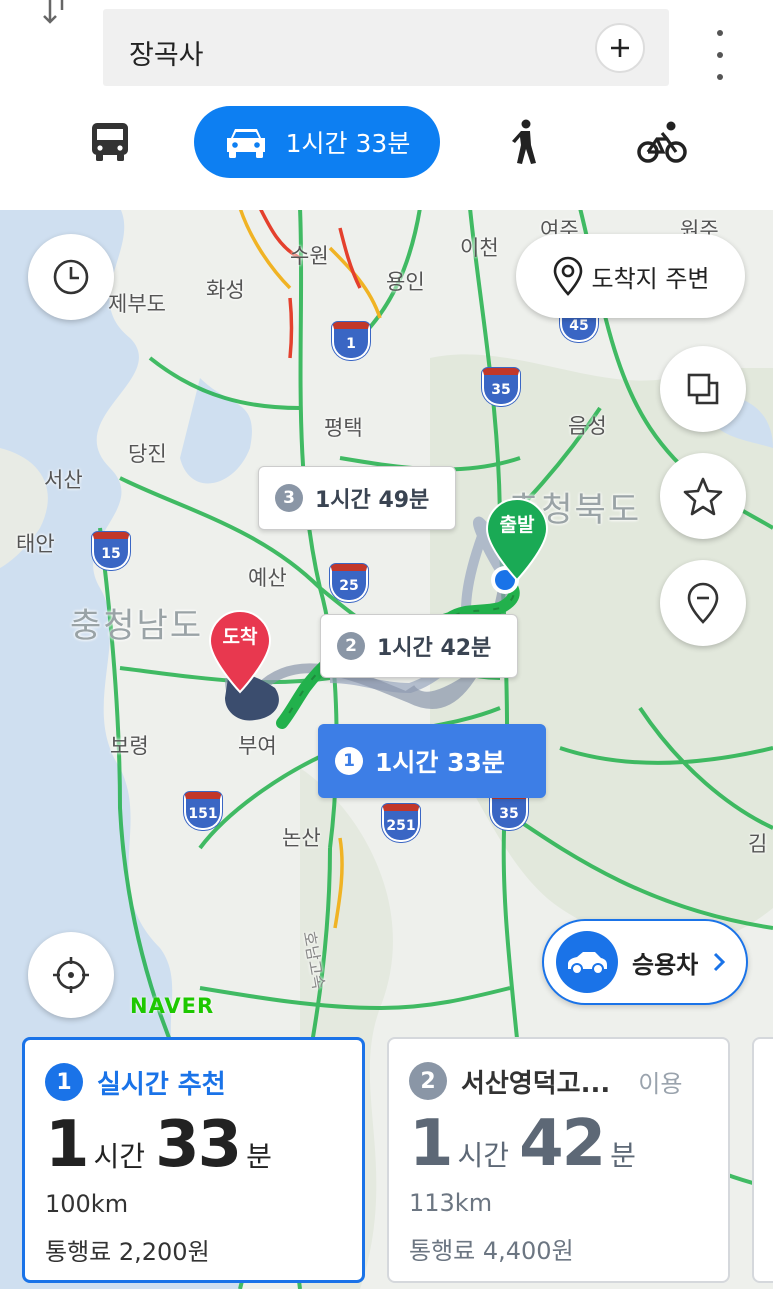 The image size is (773, 1289). I want to click on start-pin: 출발, so click(517, 540).